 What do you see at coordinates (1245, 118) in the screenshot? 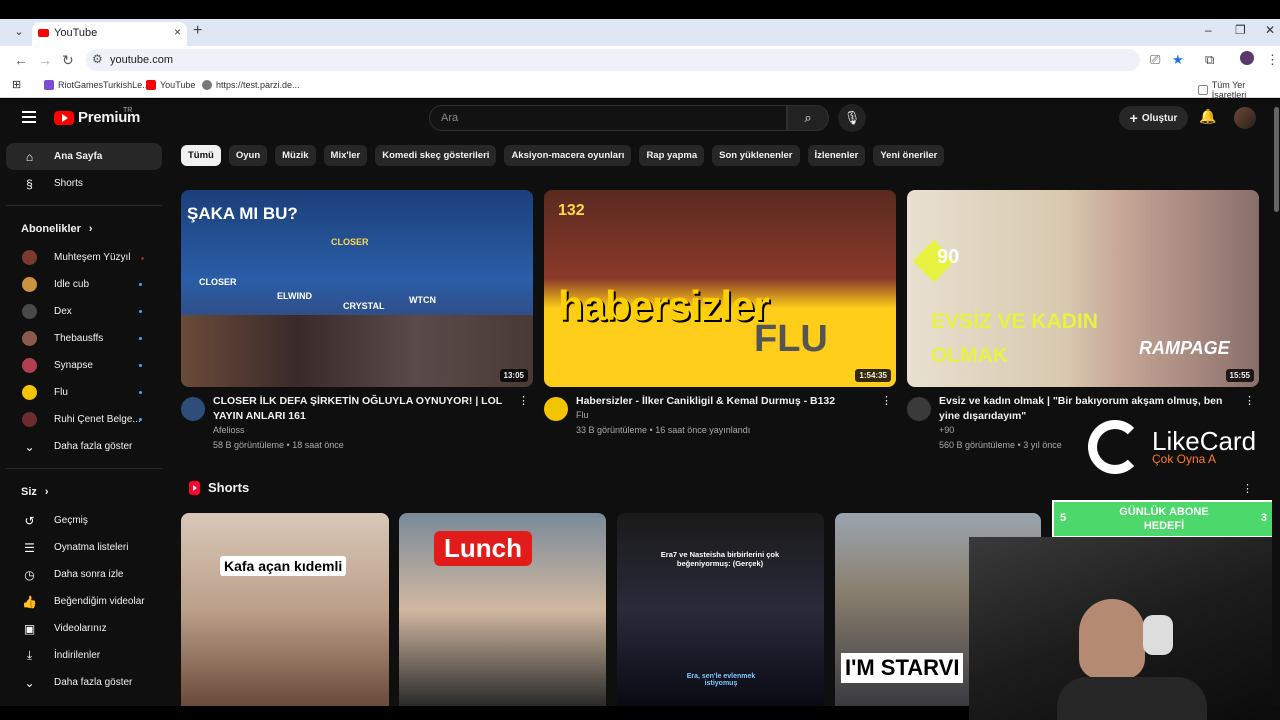
I see `account-avatar` at bounding box center [1245, 118].